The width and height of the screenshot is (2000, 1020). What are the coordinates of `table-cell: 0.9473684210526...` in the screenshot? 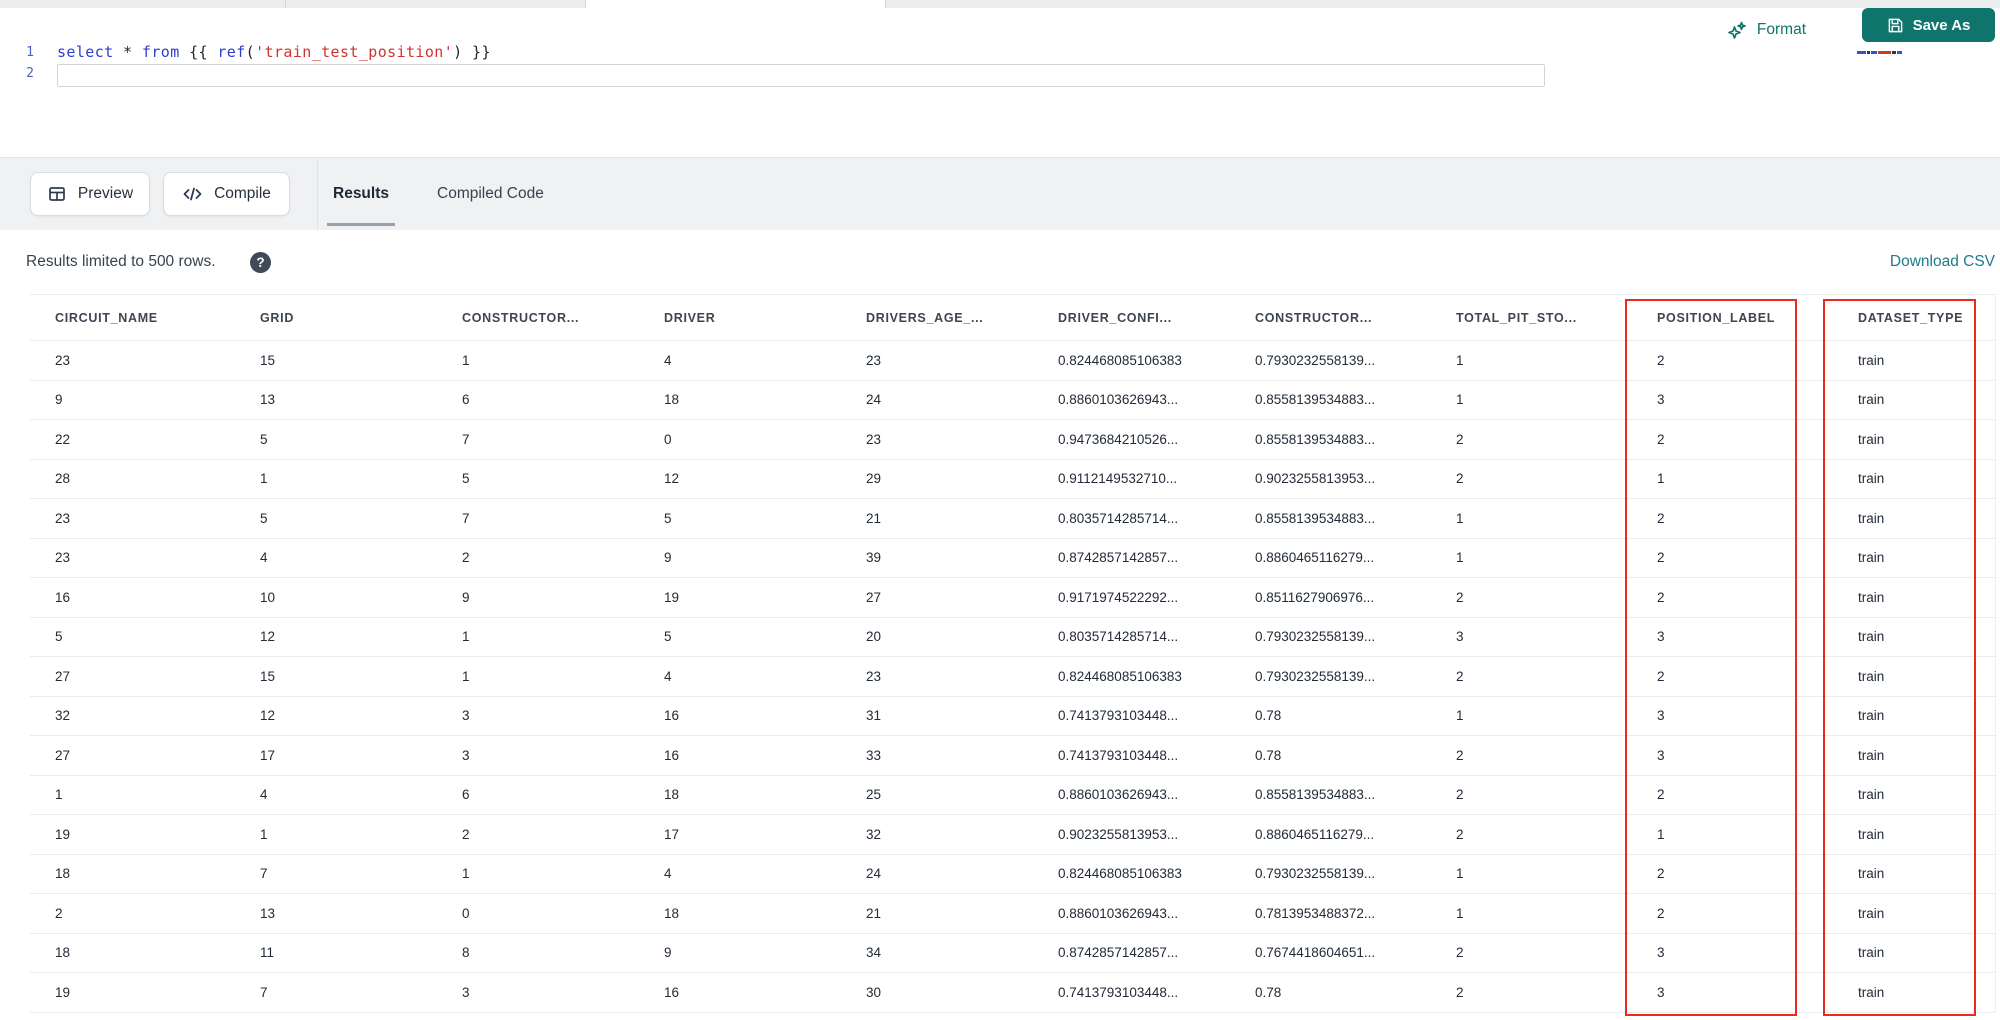 It's located at (1131, 439).